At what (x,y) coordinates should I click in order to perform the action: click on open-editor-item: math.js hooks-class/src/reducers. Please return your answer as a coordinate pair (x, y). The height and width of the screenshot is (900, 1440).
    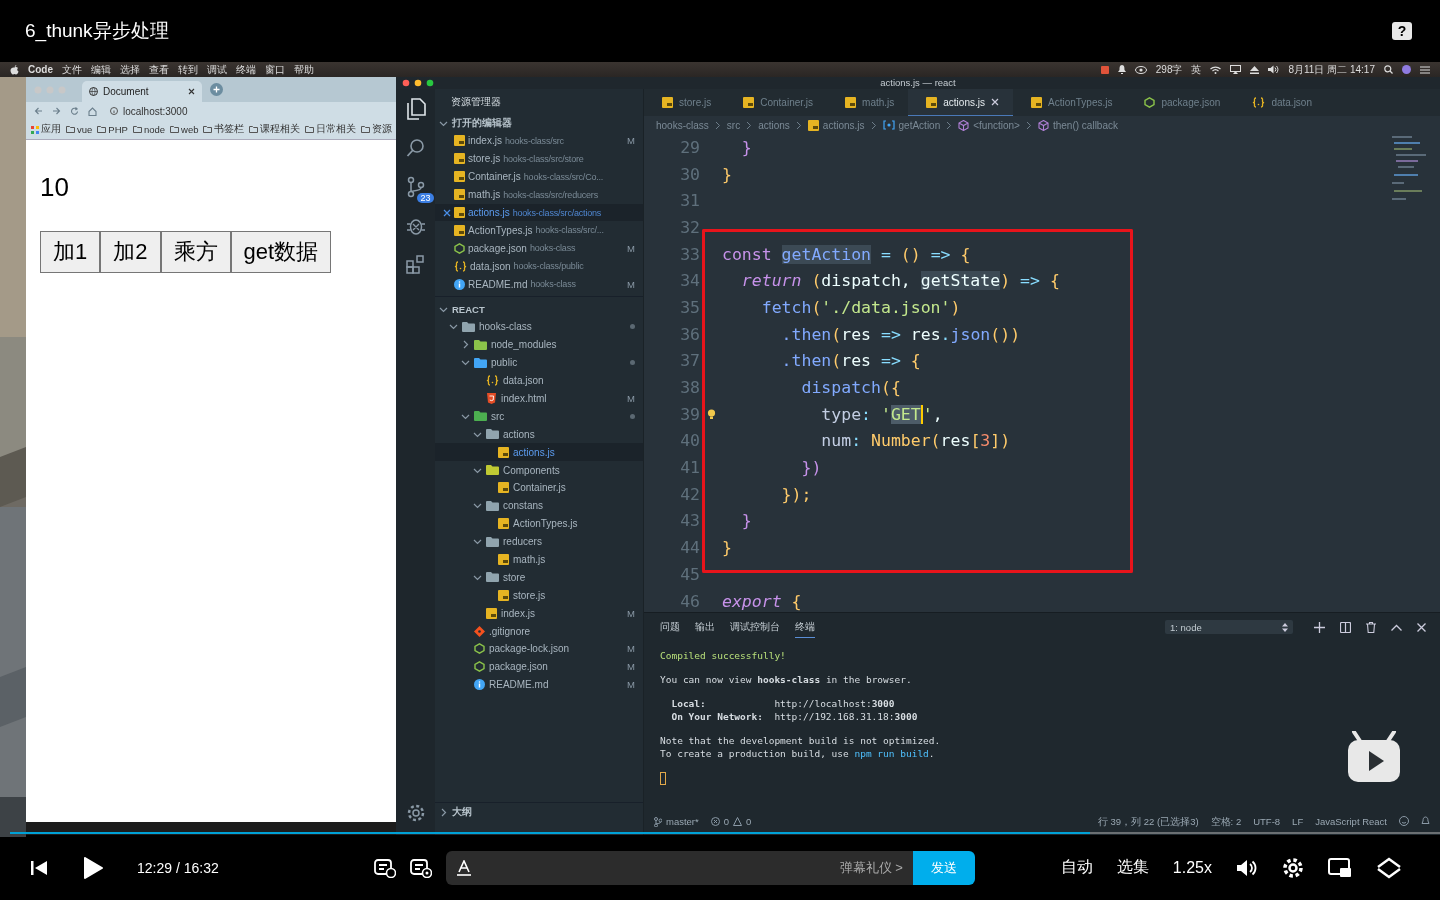
    Looking at the image, I should click on (539, 194).